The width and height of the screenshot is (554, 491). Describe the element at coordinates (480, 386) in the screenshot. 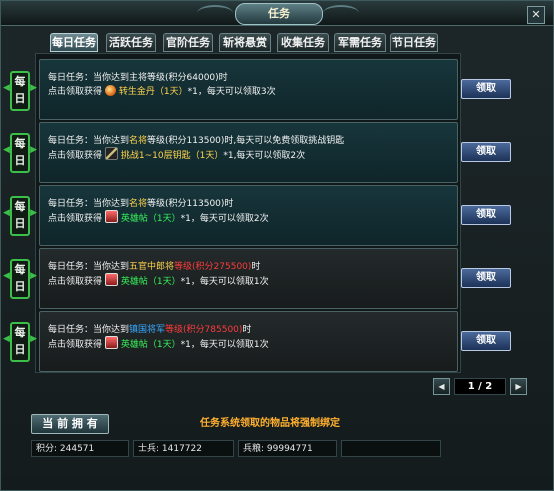

I see `page-indicator: 1 / 2` at that location.